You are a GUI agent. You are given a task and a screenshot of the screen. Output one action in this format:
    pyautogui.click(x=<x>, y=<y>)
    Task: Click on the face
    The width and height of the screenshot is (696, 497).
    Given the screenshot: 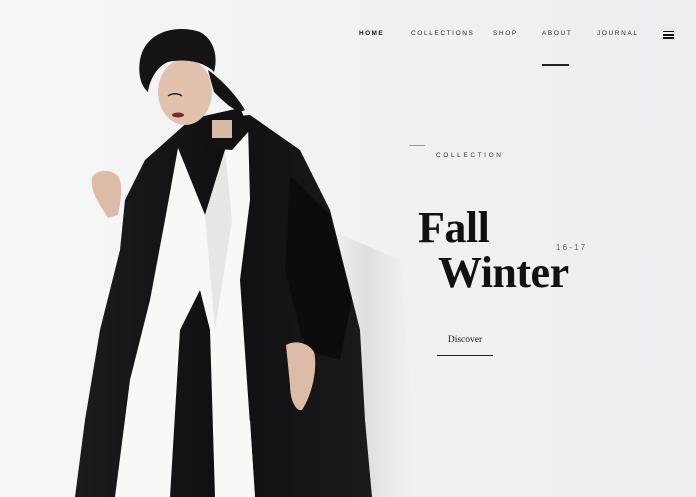 What is the action you would take?
    pyautogui.click(x=185, y=92)
    